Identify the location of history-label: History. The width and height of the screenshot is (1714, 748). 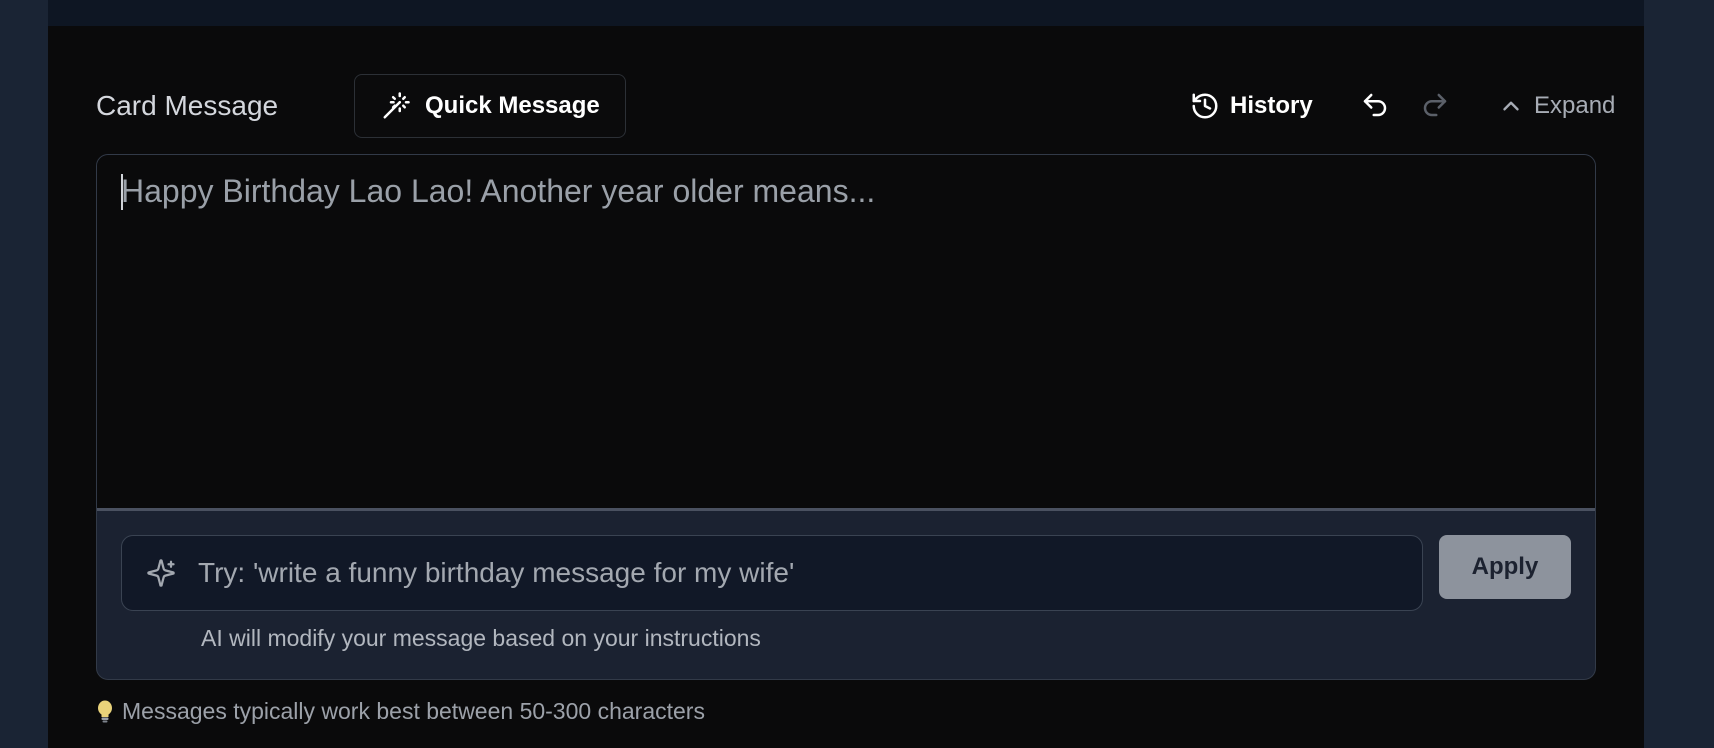
(1271, 105).